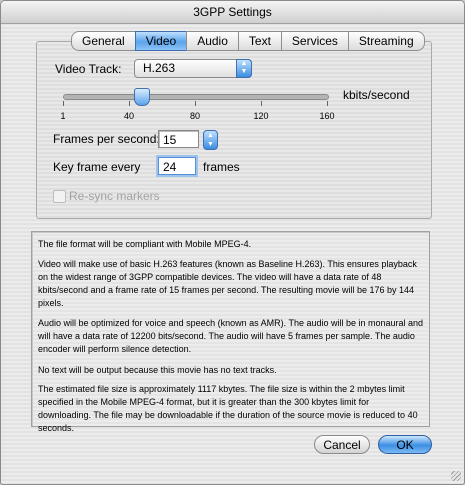  I want to click on video-track-label: Video Track:, so click(88, 69).